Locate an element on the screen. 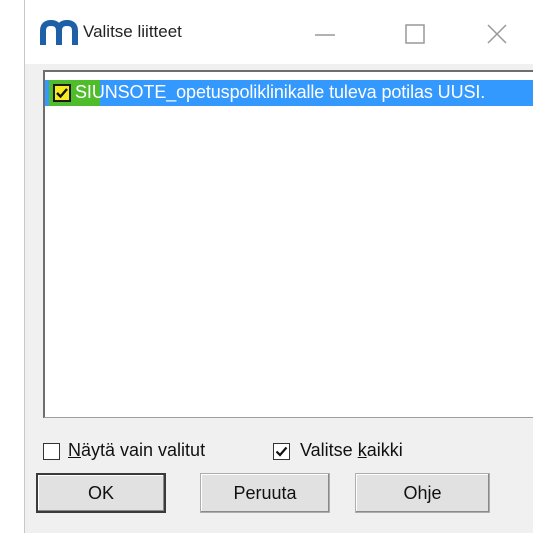  only-selected-accesskey: N is located at coordinates (74, 450).